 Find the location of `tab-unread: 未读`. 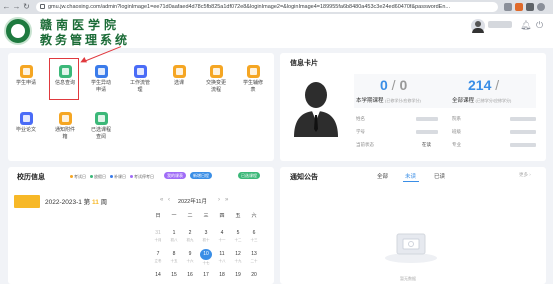

tab-unread: 未读 is located at coordinates (410, 176).